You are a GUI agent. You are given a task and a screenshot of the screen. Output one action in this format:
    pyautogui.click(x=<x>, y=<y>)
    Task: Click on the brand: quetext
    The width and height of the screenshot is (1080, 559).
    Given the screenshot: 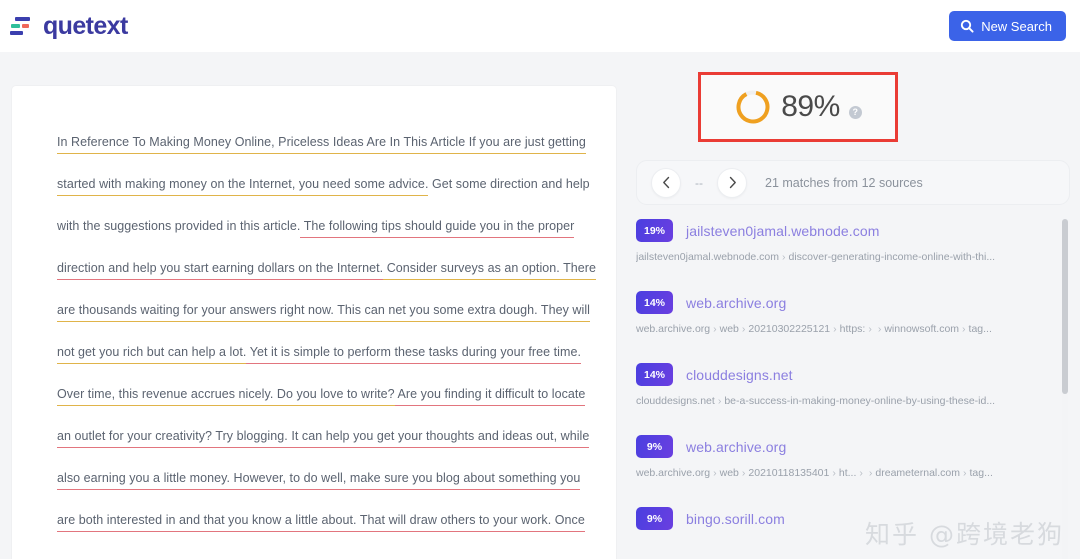 What is the action you would take?
    pyautogui.click(x=69, y=26)
    